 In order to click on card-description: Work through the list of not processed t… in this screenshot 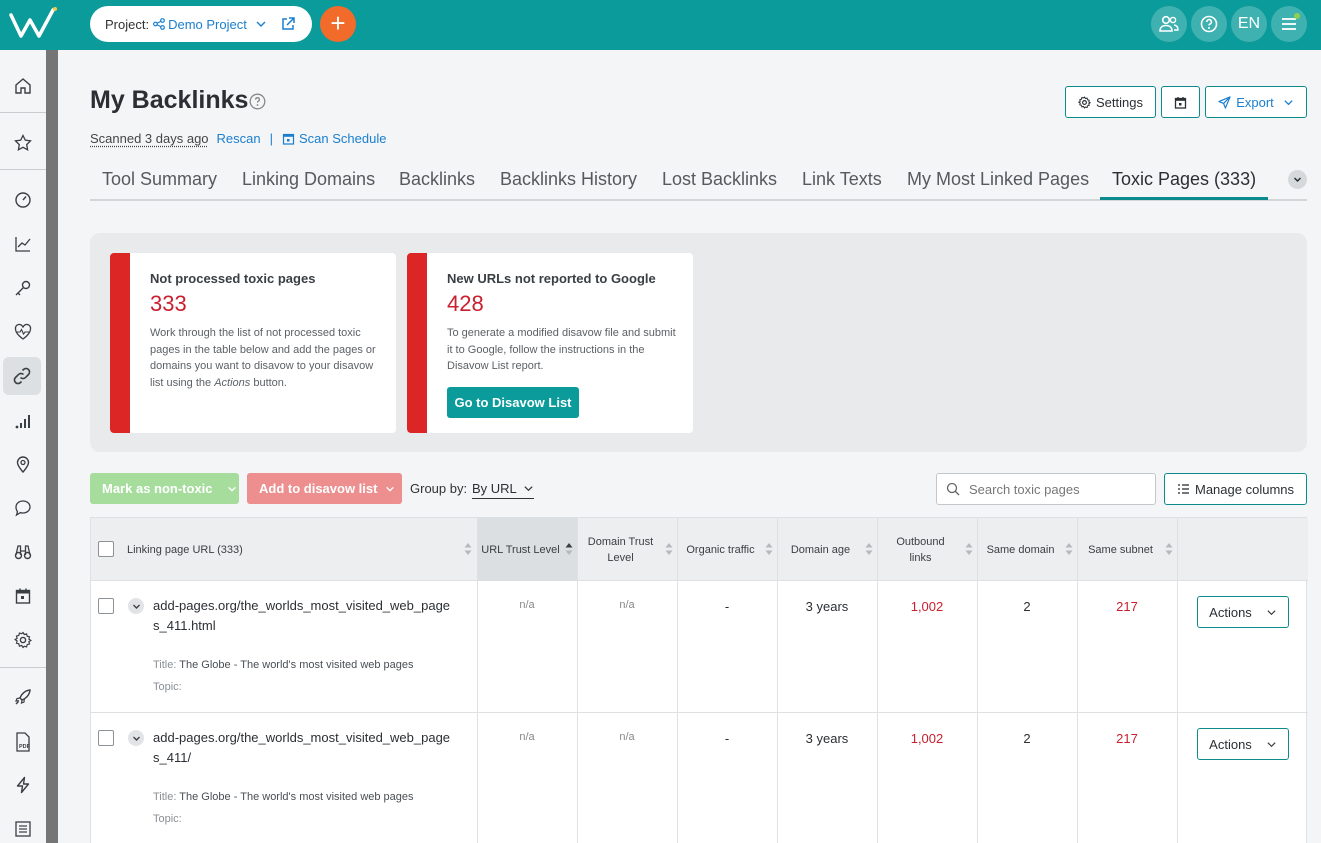, I will do `click(263, 358)`.